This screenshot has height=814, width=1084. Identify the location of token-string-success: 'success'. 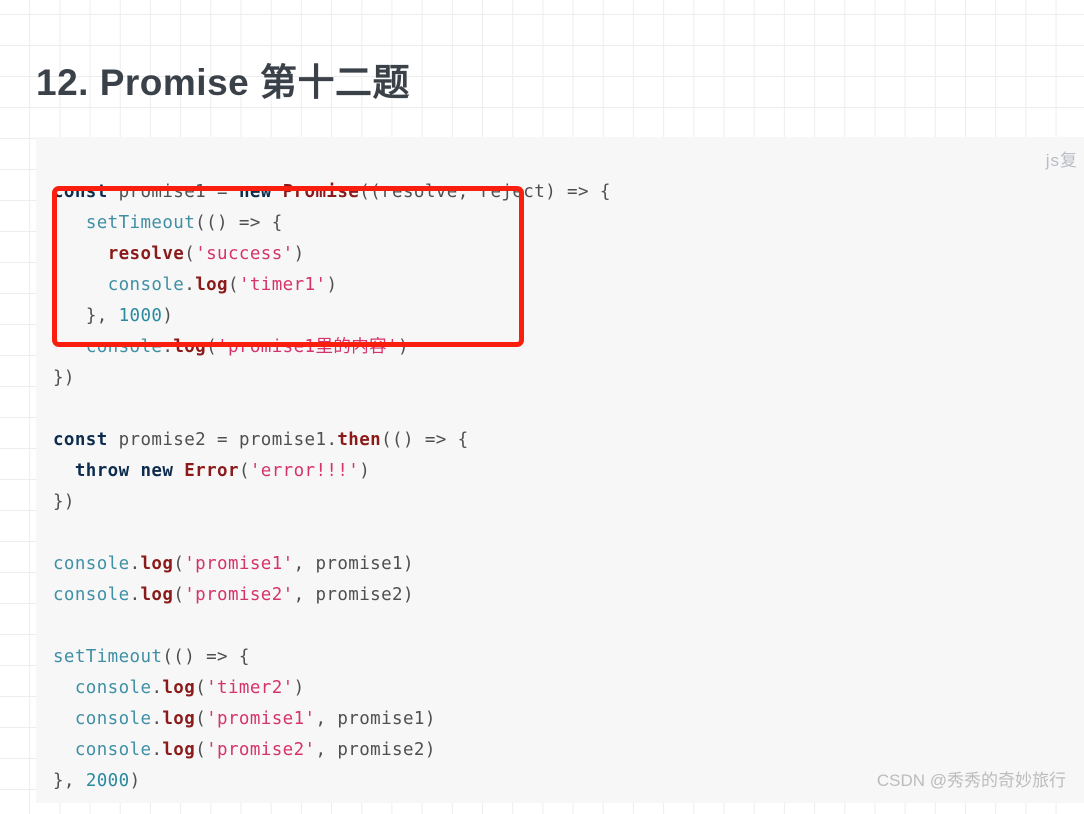
(244, 253).